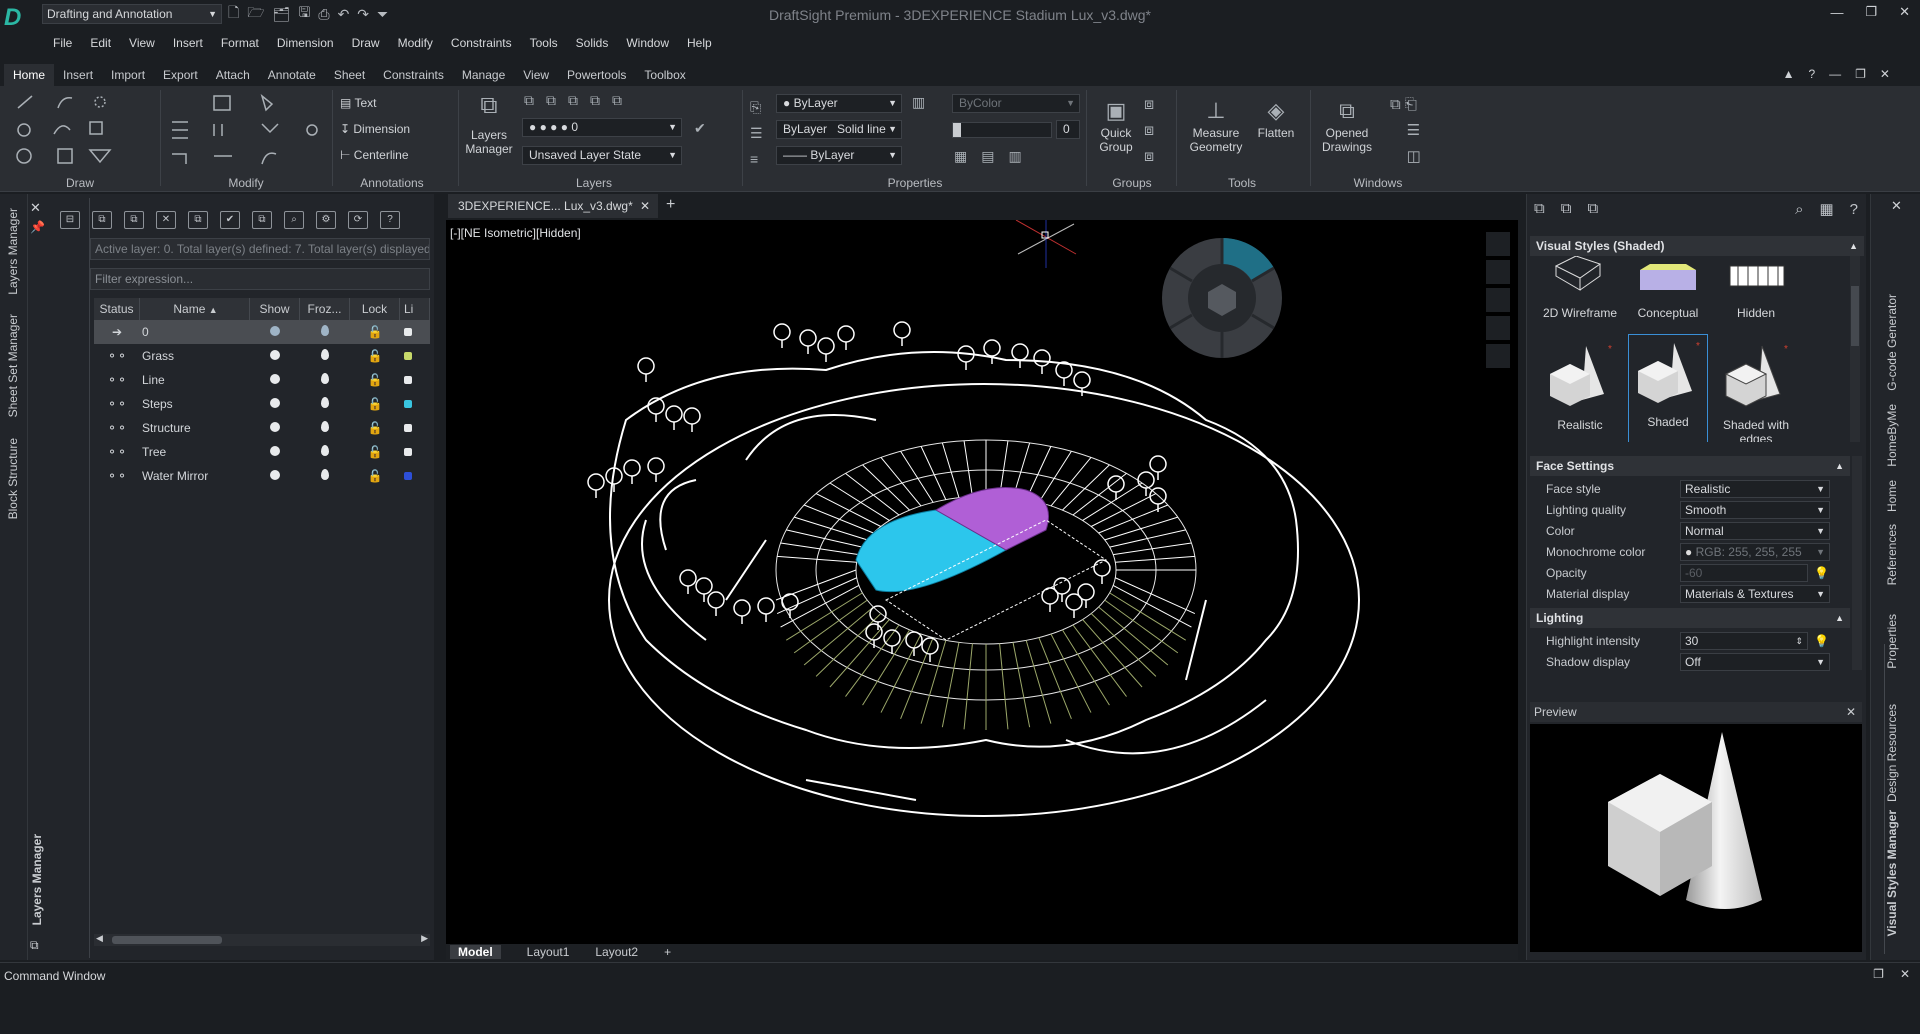 The image size is (1920, 1034). Describe the element at coordinates (275, 380) in the screenshot. I see `bulb-icon` at that location.